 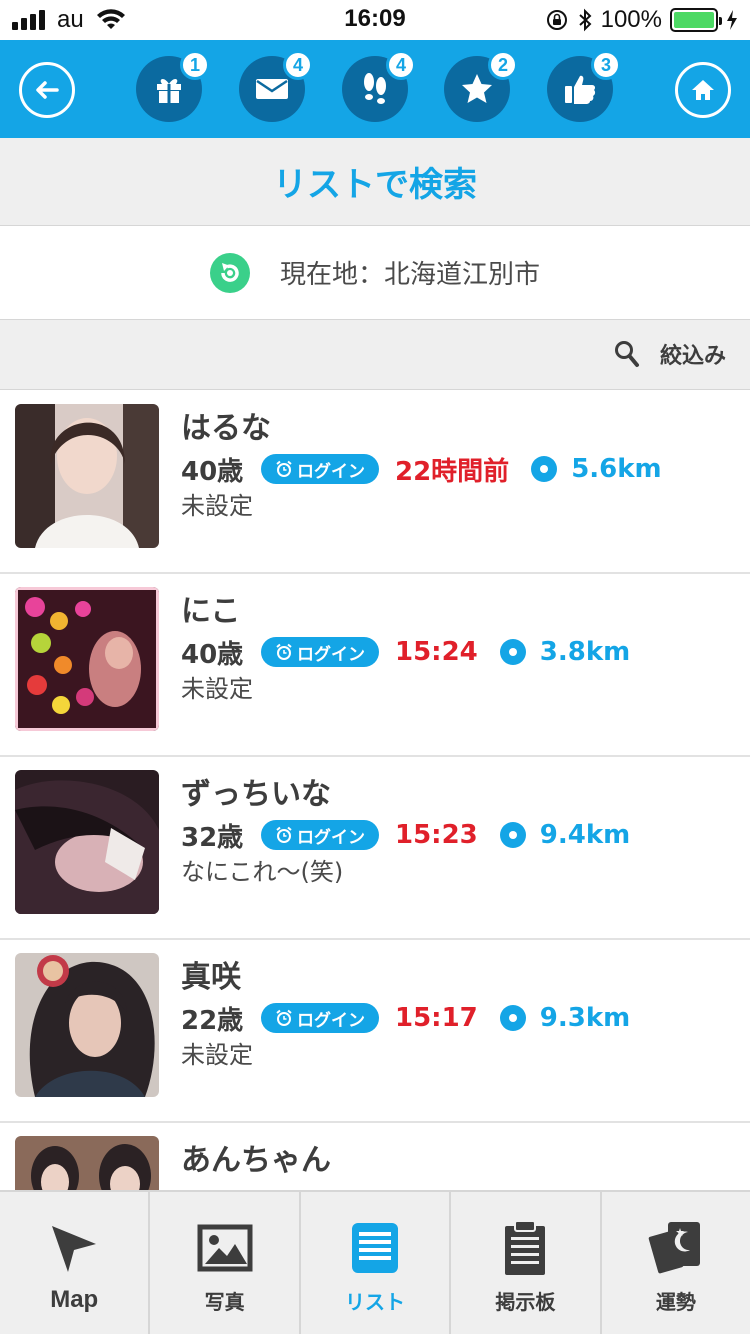 What do you see at coordinates (606, 65) in the screenshot?
I see `like-badge: 3` at bounding box center [606, 65].